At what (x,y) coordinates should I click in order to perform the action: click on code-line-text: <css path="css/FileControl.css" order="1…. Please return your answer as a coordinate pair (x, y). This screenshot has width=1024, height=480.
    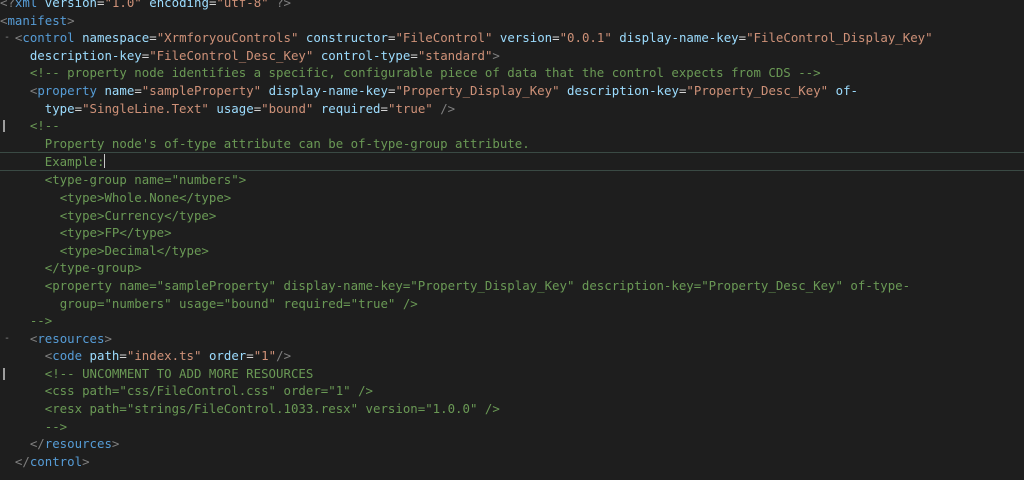
    Looking at the image, I should click on (186, 391).